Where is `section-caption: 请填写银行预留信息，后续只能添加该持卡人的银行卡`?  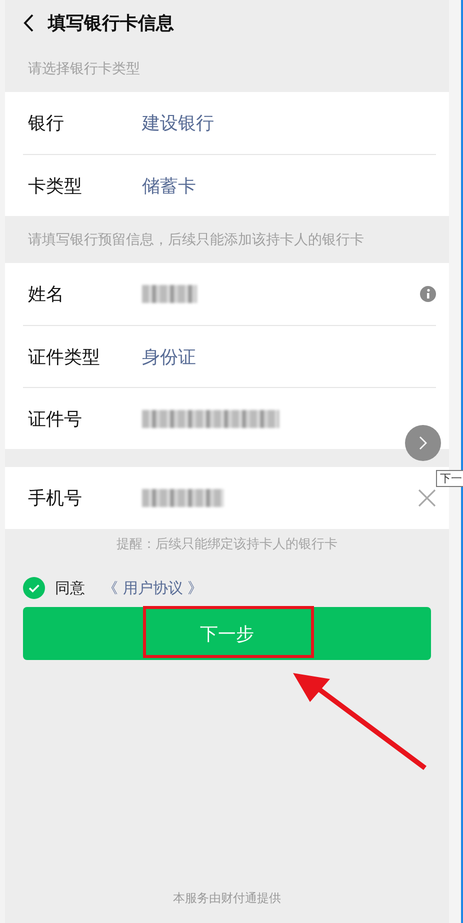
section-caption: 请填写银行预留信息，后续只能添加该持卡人的银行卡 is located at coordinates (196, 239).